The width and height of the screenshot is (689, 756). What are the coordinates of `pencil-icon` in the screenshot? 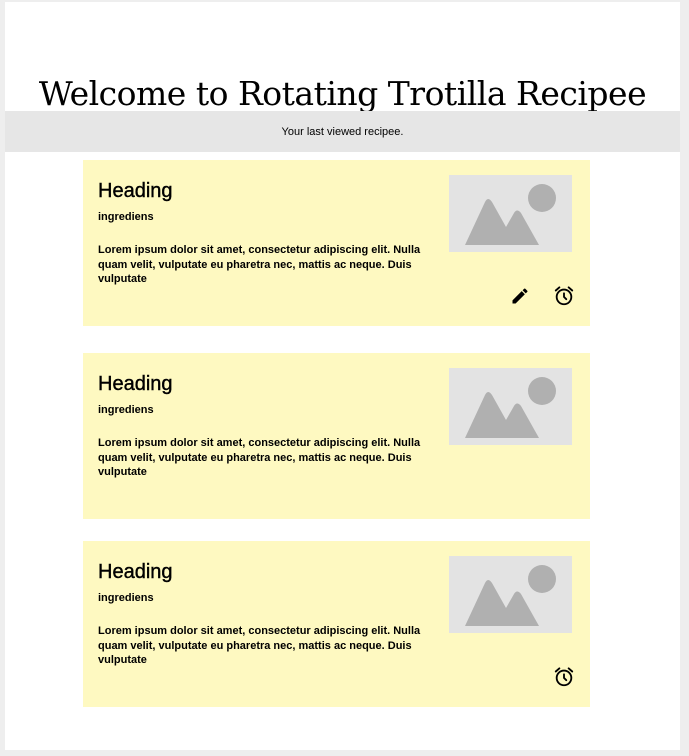 It's located at (520, 296).